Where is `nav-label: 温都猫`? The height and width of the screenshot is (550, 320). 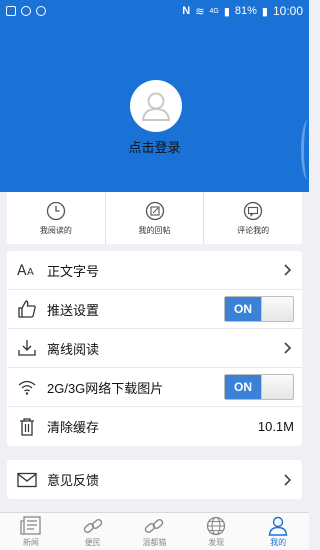
nav-label: 温都猫 is located at coordinates (154, 542).